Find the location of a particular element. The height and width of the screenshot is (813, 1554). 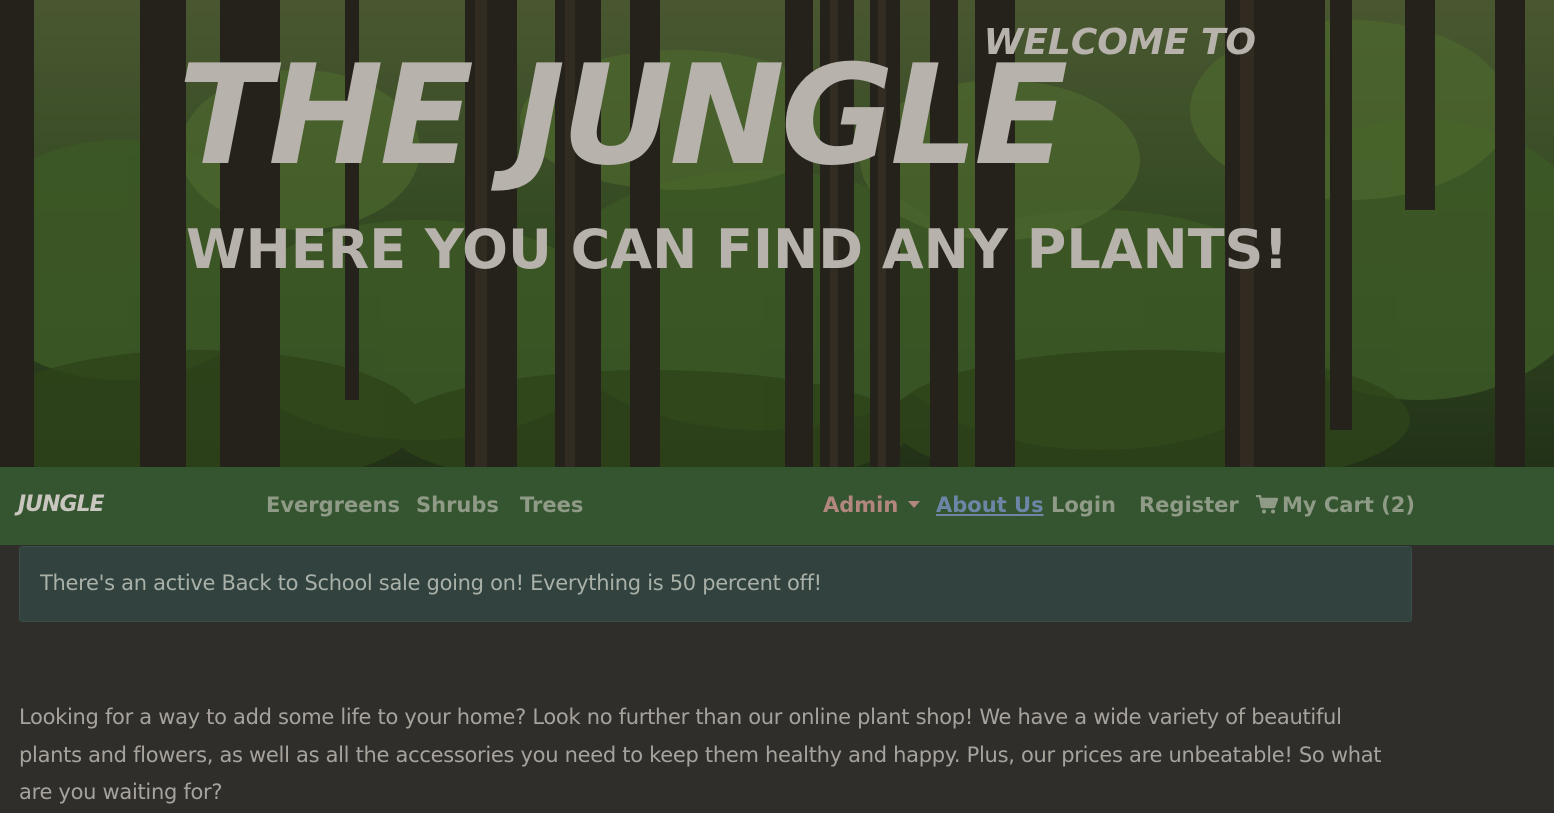

hero-title: THE JUNGLE is located at coordinates (623, 115).